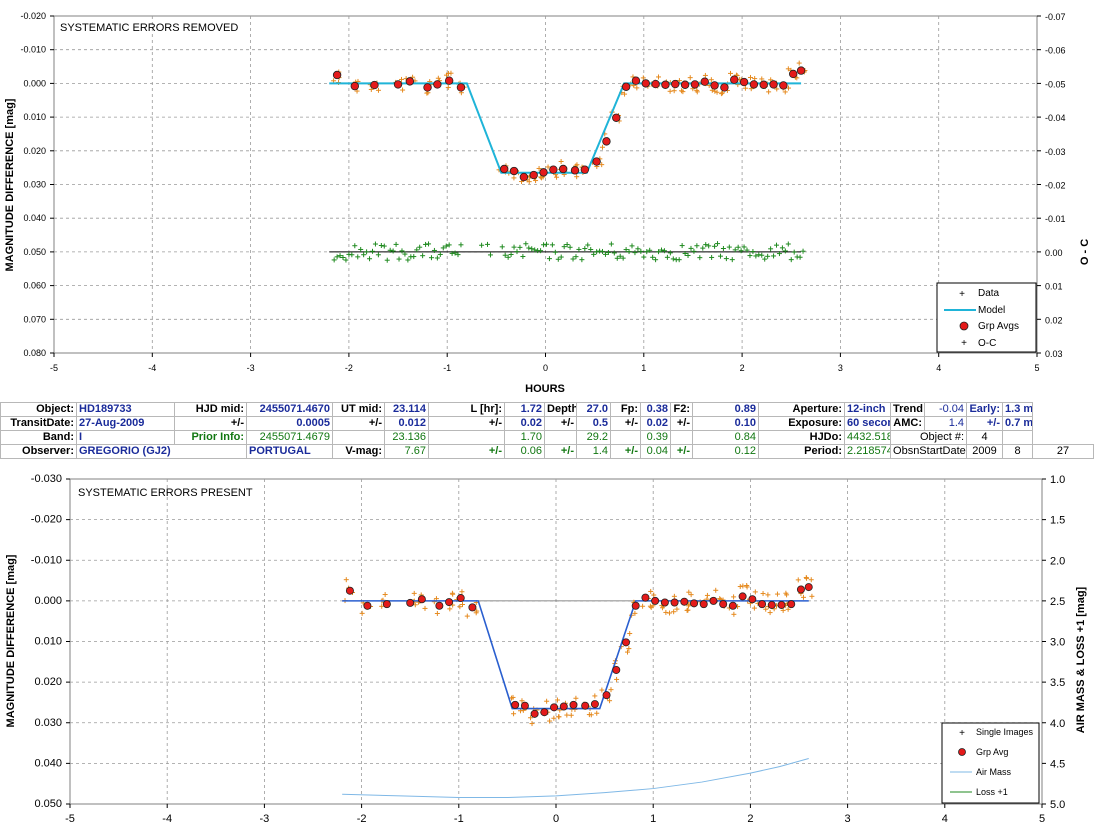 Image resolution: width=1096 pixels, height=834 pixels. Describe the element at coordinates (964, 326) in the screenshot. I see `legend-grp-marker` at that location.